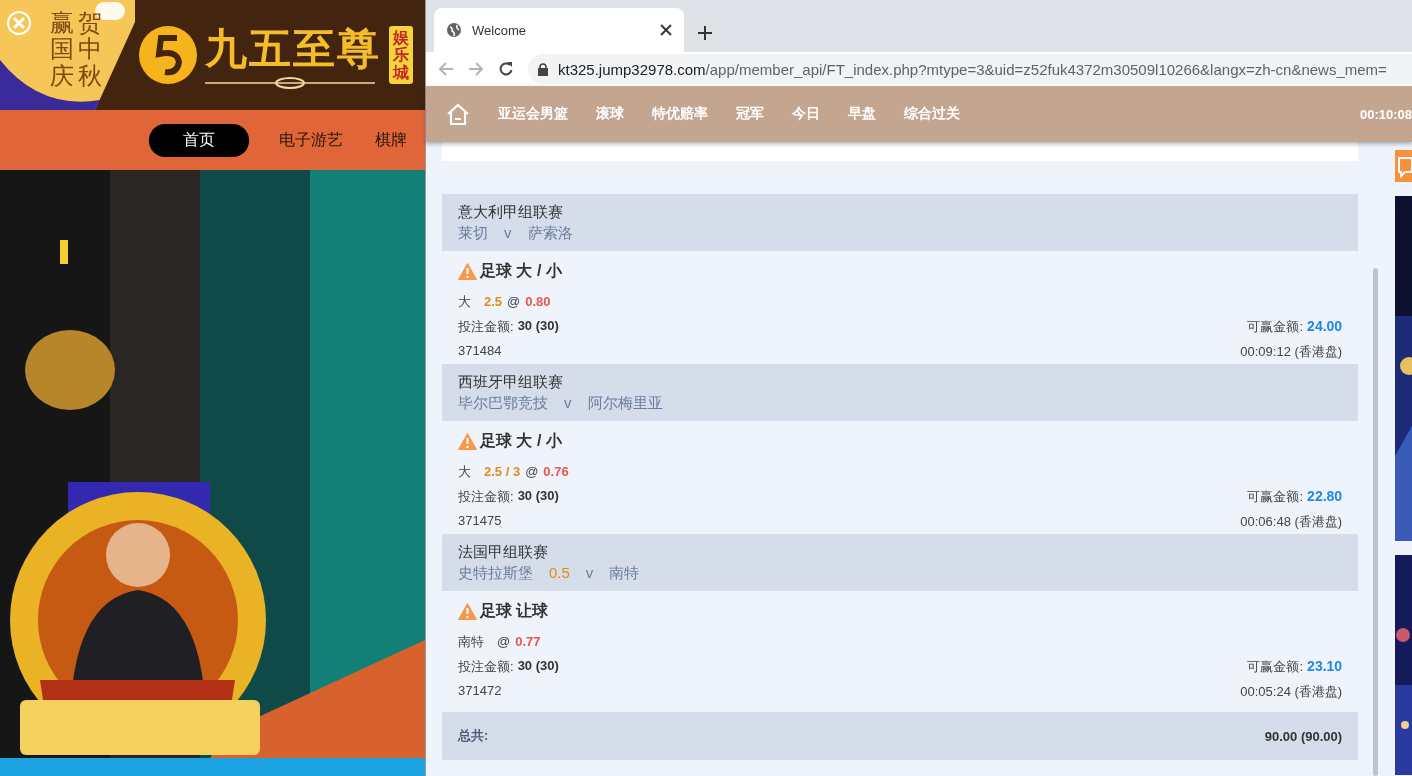 The height and width of the screenshot is (776, 1412). I want to click on win-amount: 24.00, so click(1325, 327).